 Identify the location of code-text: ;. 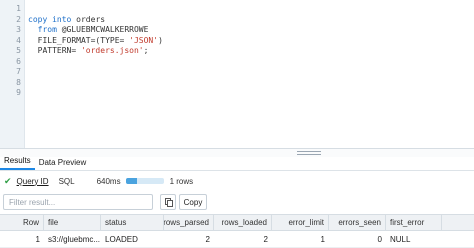
(146, 50).